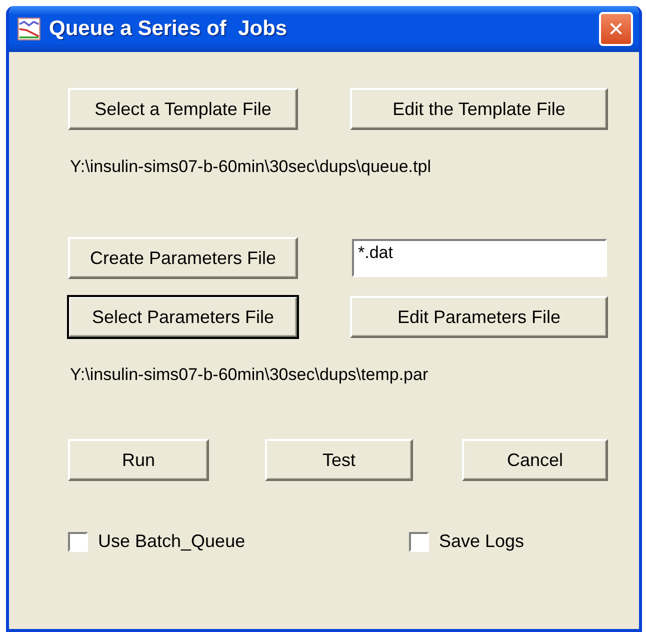 Image resolution: width=646 pixels, height=632 pixels. Describe the element at coordinates (183, 258) in the screenshot. I see `create-parameters-button: Create Parameters File` at that location.